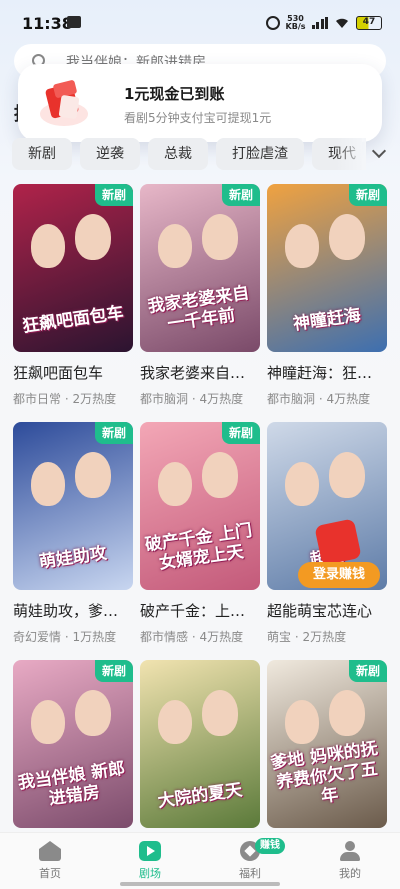 The height and width of the screenshot is (889, 400). I want to click on red-envelope-icon, so click(64, 103).